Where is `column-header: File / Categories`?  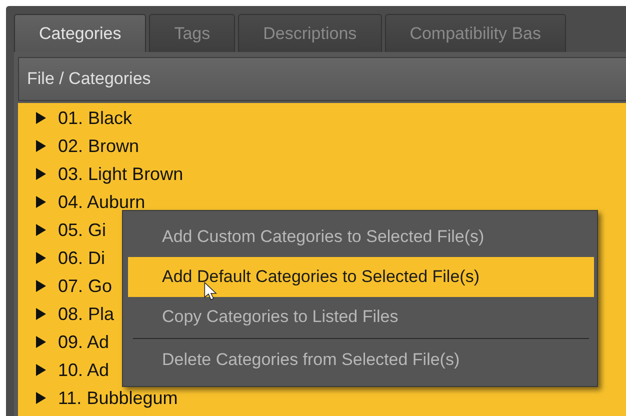 column-header: File / Categories is located at coordinates (322, 79).